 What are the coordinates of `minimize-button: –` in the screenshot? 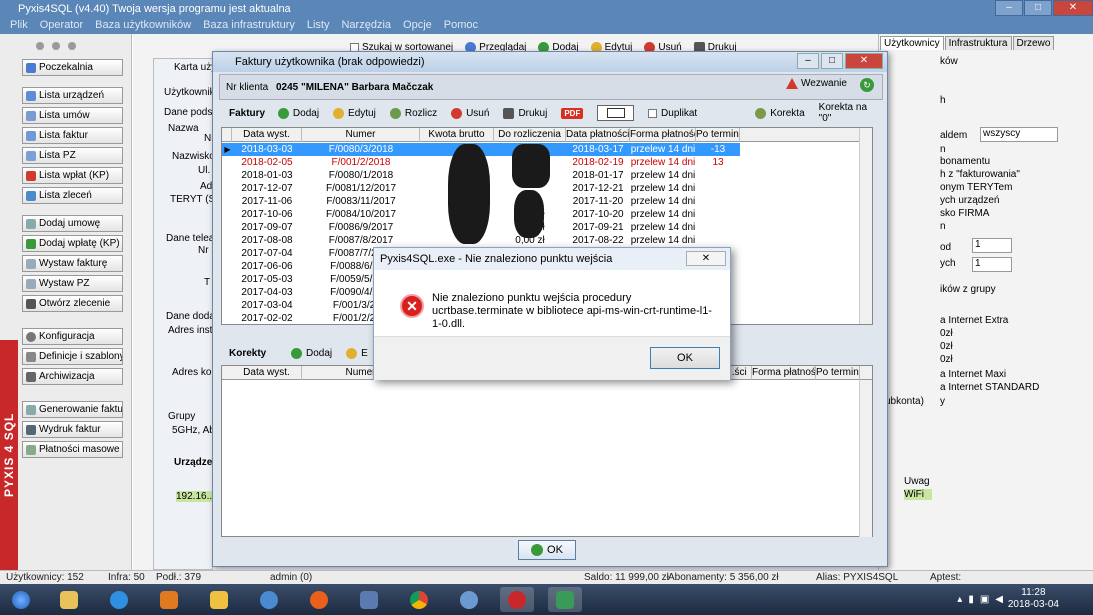 It's located at (1009, 8).